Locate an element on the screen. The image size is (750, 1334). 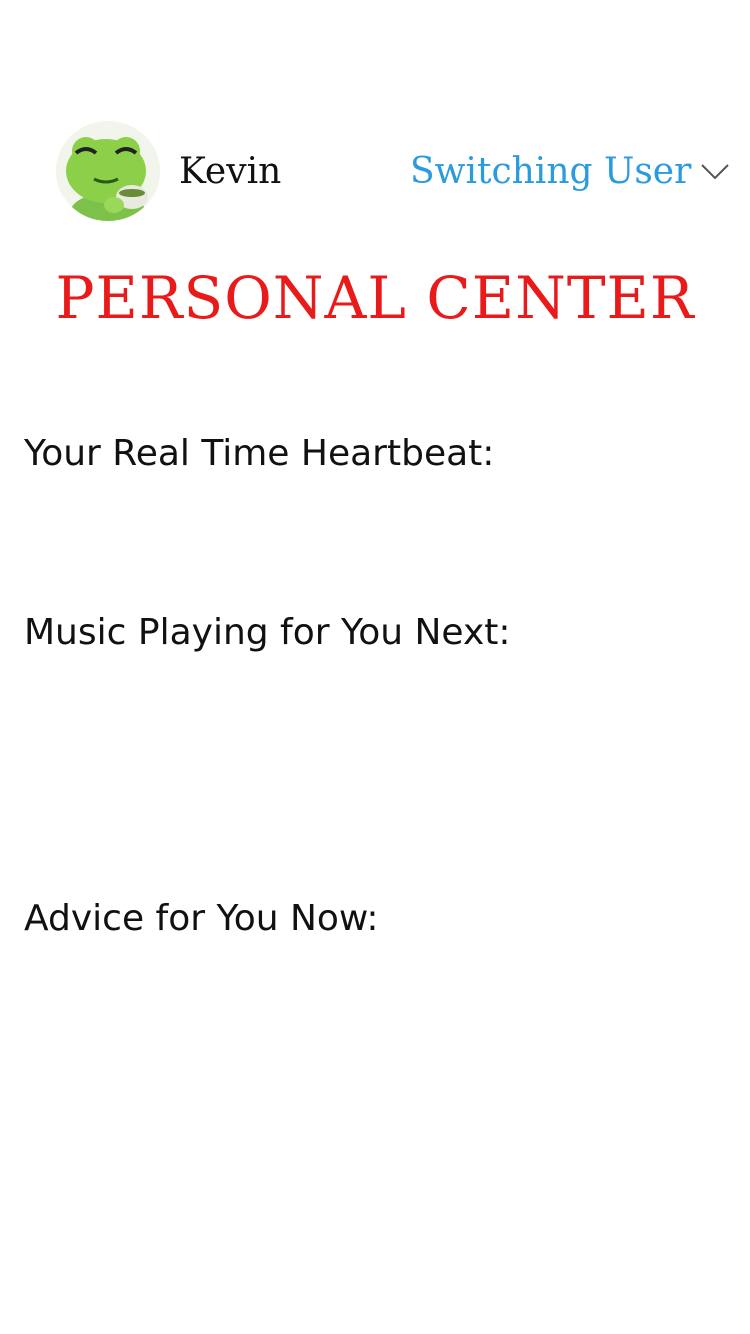
avatar is located at coordinates (108, 171).